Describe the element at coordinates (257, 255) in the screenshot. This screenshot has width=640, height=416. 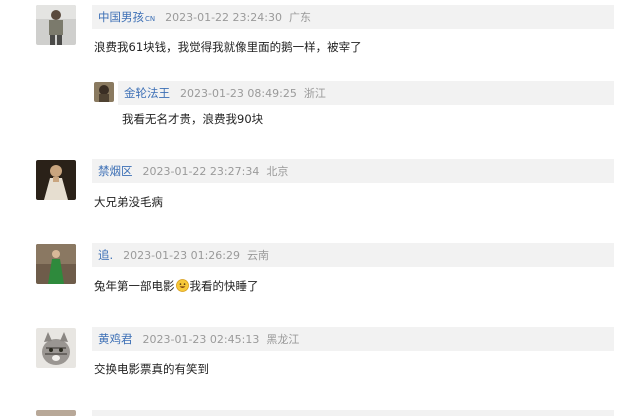
I see `location: 云南` at that location.